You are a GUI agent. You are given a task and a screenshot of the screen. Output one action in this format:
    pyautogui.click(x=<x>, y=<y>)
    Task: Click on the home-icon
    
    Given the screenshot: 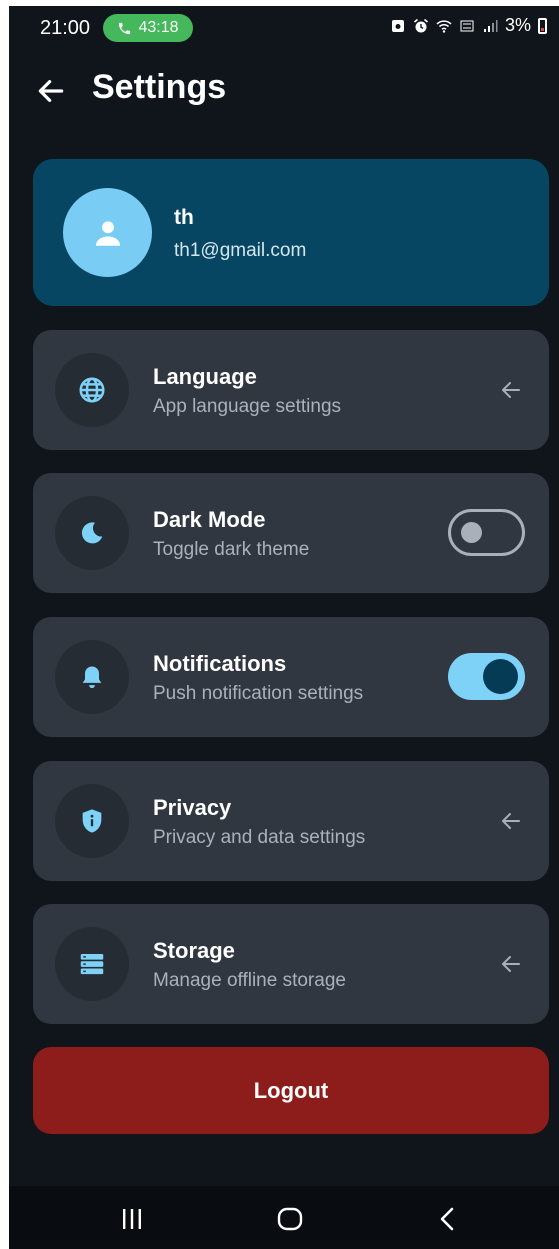 What is the action you would take?
    pyautogui.click(x=290, y=1219)
    